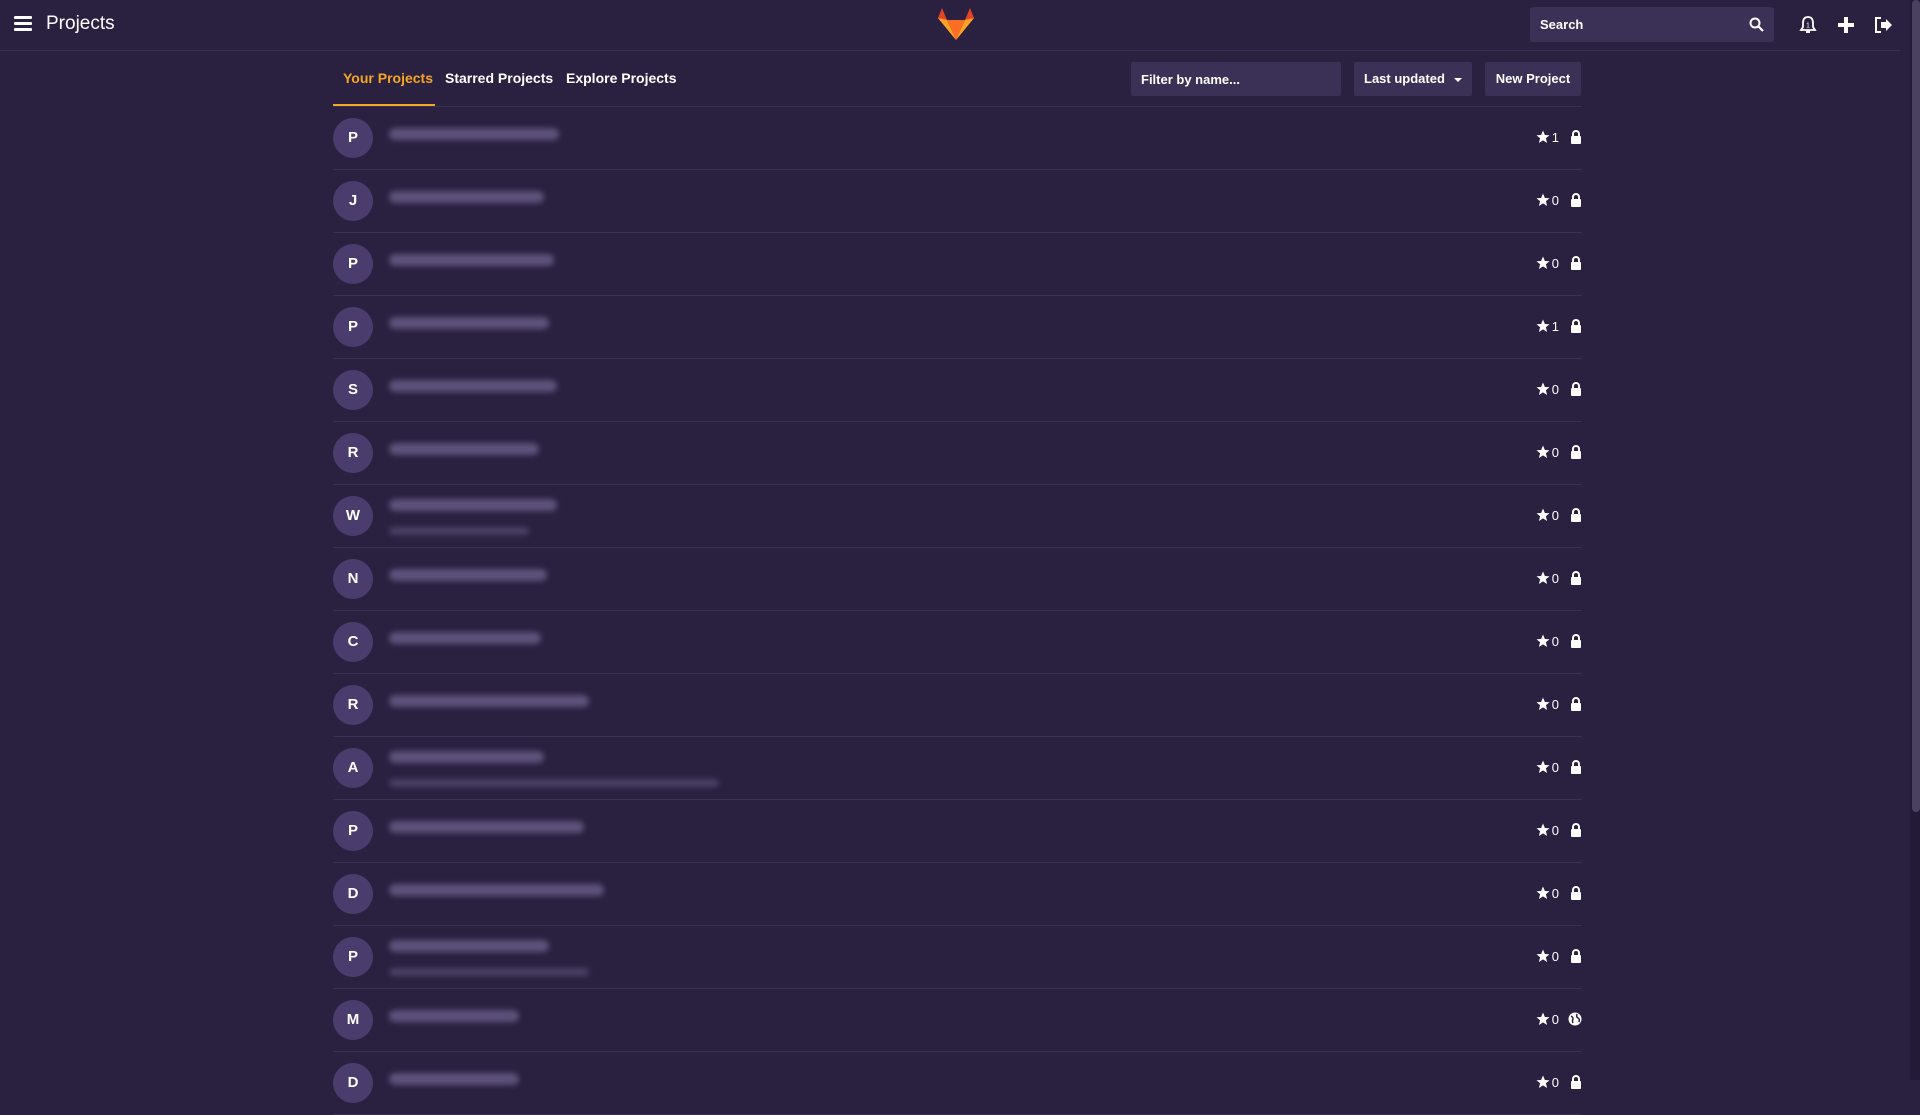 Image resolution: width=1920 pixels, height=1115 pixels. I want to click on caret-down-icon, so click(1458, 80).